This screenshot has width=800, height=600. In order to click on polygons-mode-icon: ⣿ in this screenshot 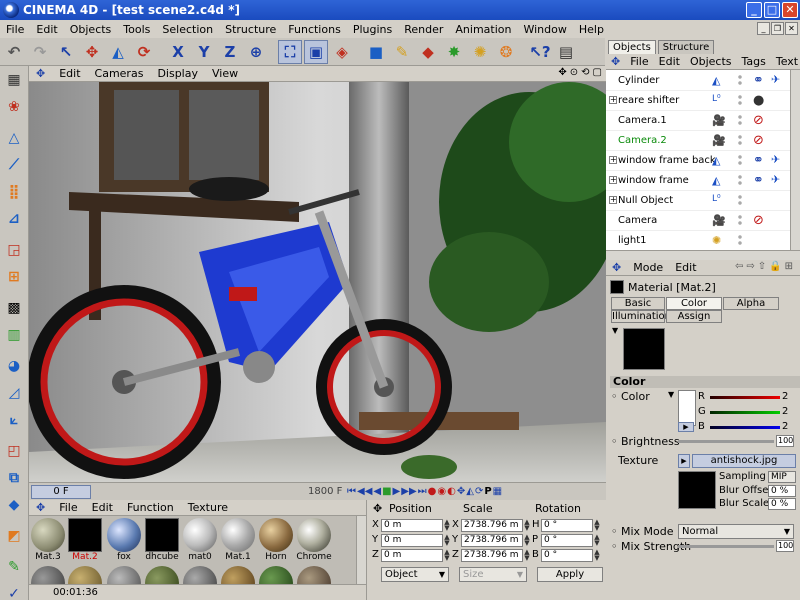, I will do `click(14, 192)`.